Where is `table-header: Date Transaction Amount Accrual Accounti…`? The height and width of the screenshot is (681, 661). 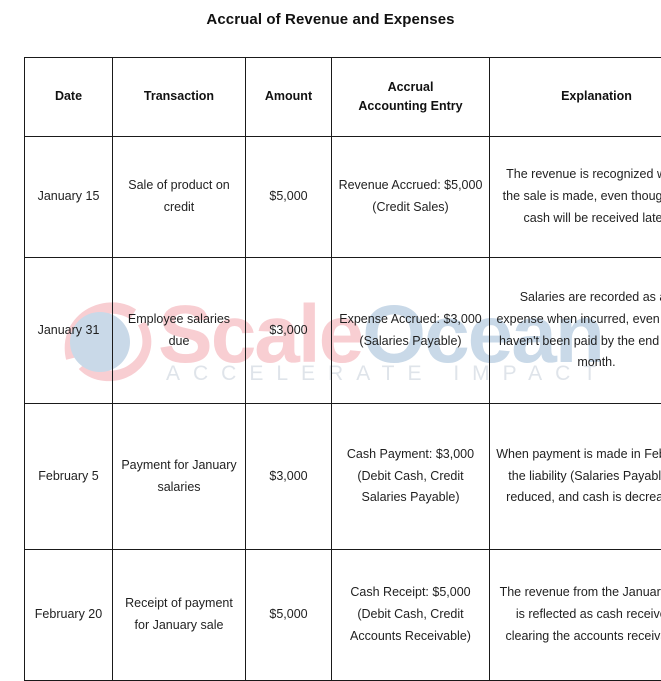 table-header: Date Transaction Amount Accrual Accounti… is located at coordinates (343, 97).